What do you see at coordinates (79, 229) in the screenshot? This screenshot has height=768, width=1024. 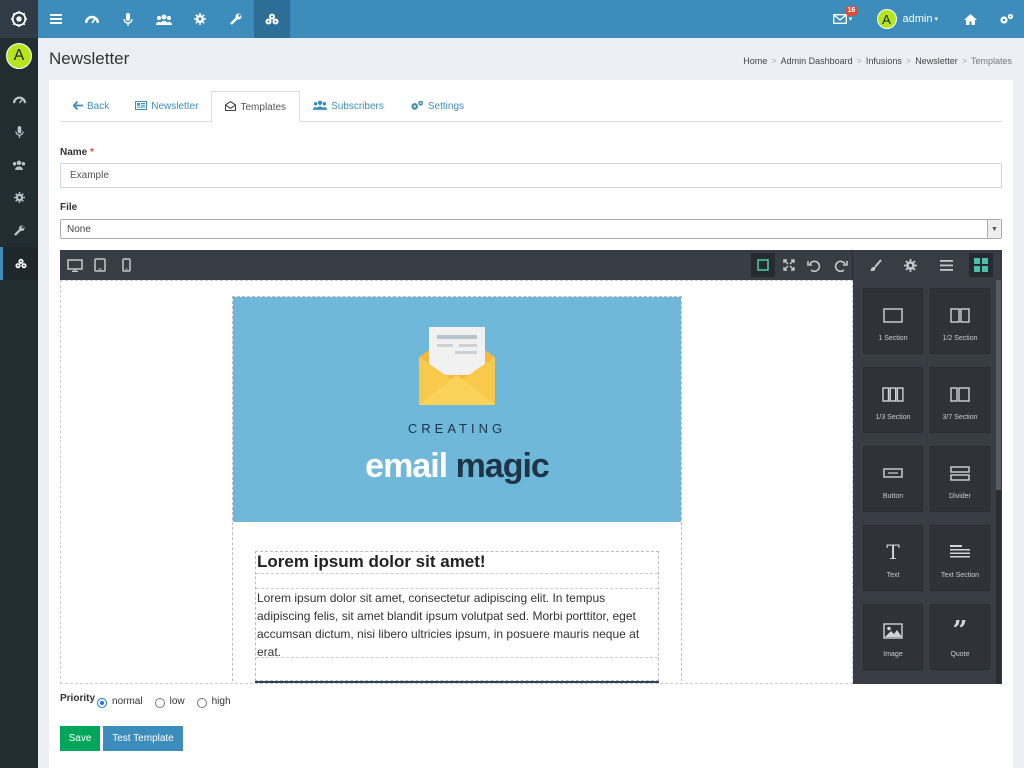 I see `file-select-value: None` at bounding box center [79, 229].